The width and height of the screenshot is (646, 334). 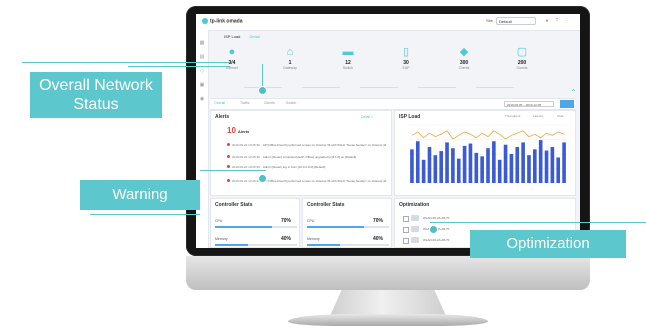 What do you see at coordinates (202, 71) in the screenshot?
I see `map-icon: ◇` at bounding box center [202, 71].